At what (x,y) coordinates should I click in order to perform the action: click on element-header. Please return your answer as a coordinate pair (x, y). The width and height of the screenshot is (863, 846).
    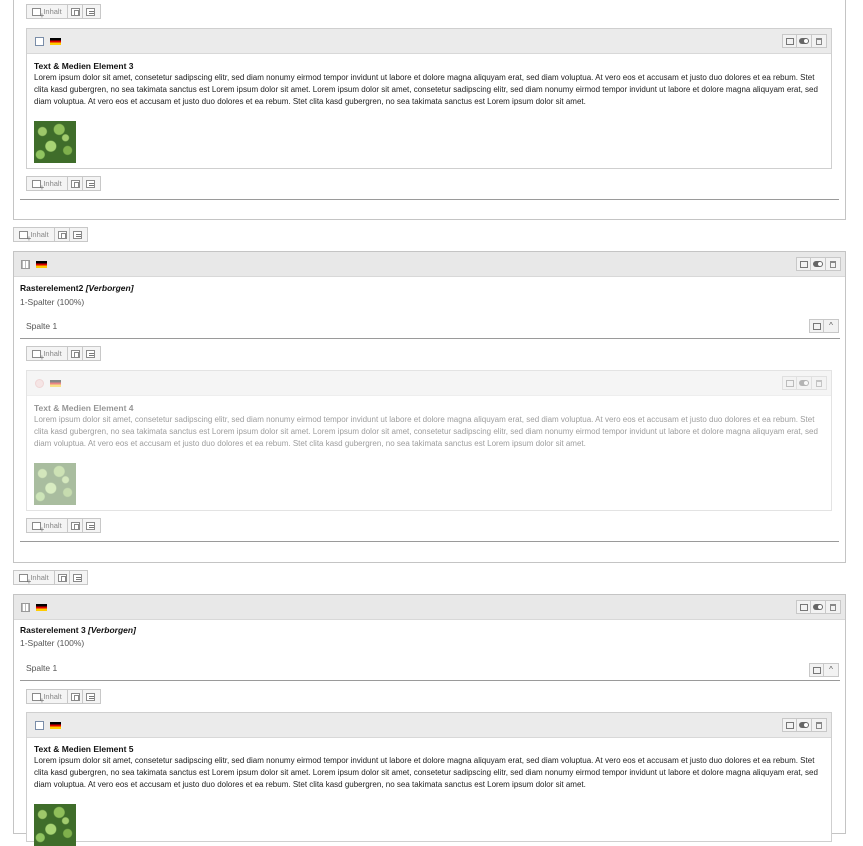
    Looking at the image, I should click on (429, 41).